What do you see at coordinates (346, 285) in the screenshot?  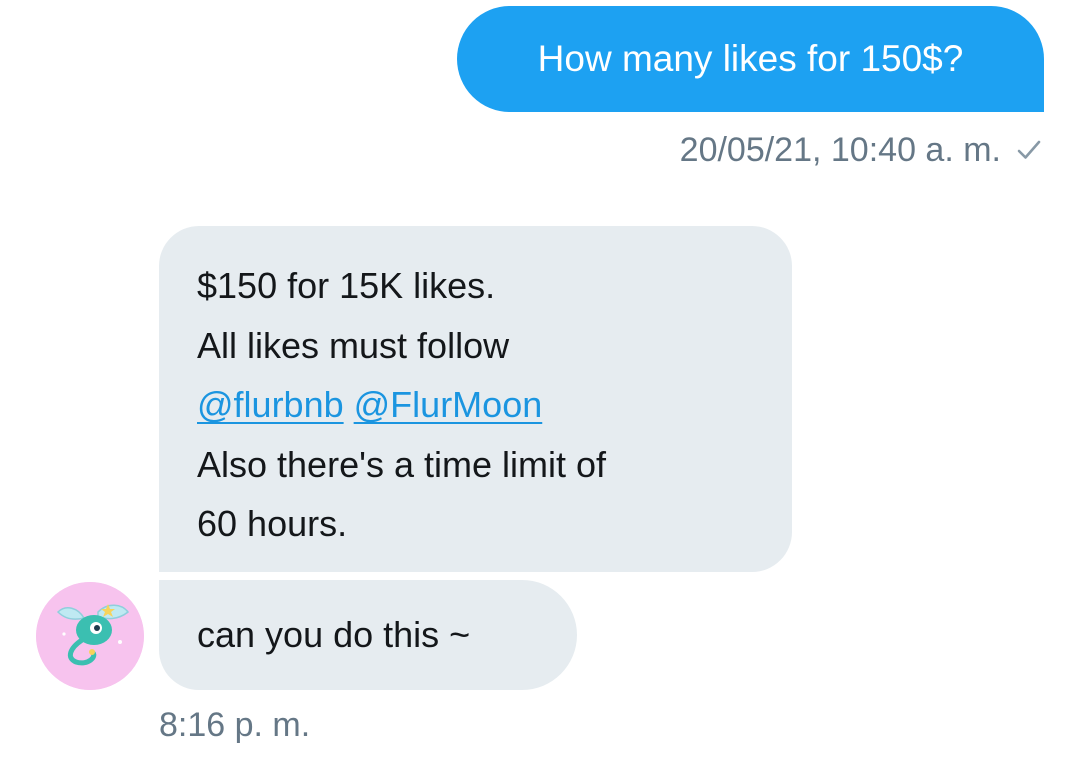 I see `message-line: $150 for 15K likes.` at bounding box center [346, 285].